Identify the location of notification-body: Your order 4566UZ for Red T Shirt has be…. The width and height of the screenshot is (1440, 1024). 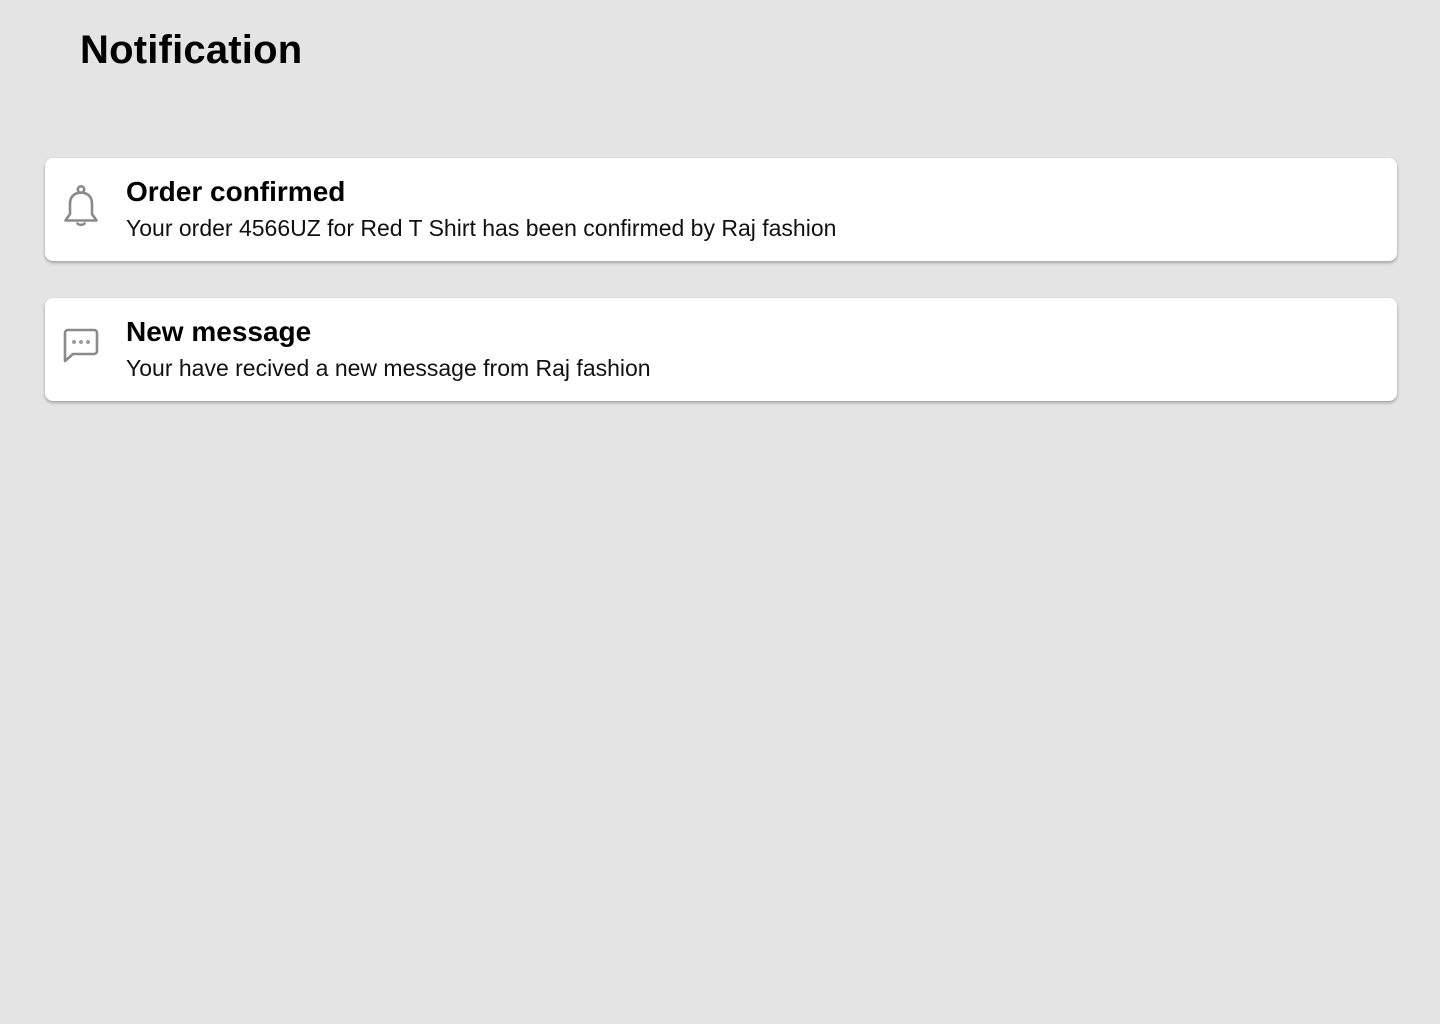
(481, 228).